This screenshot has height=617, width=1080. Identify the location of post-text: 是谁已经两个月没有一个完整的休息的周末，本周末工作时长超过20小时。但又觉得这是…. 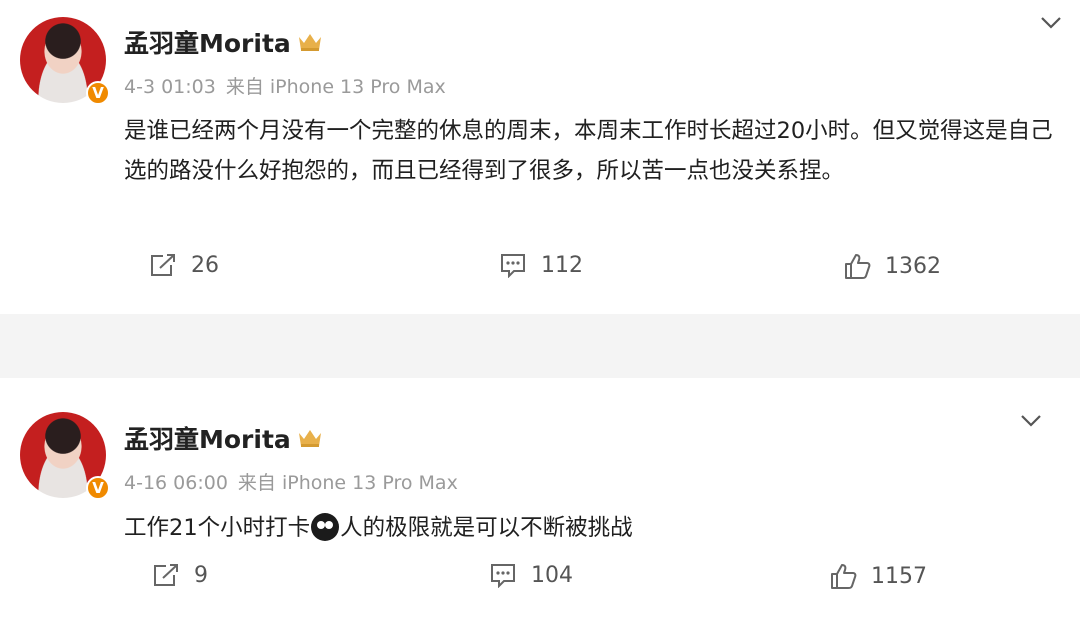
(588, 151).